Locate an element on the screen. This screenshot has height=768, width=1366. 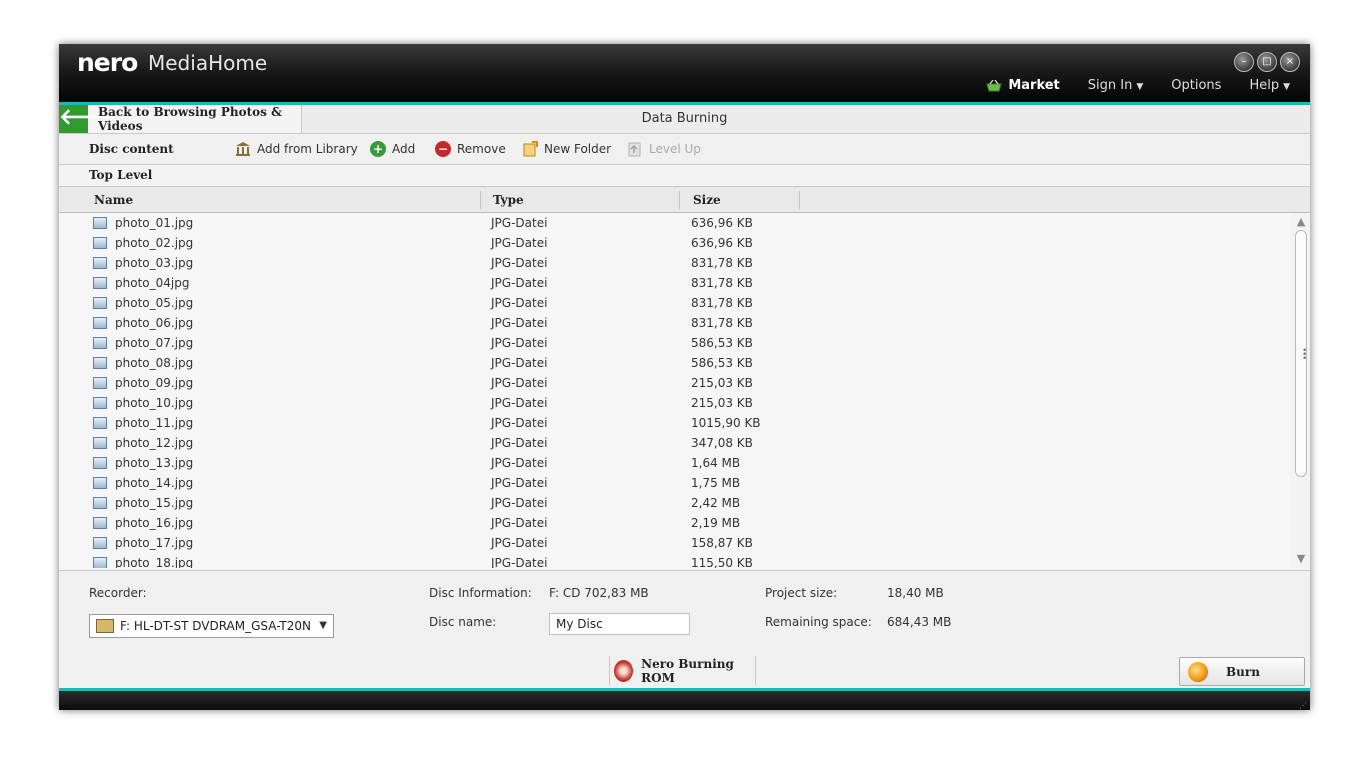
recorder-label: Recorder: is located at coordinates (118, 593).